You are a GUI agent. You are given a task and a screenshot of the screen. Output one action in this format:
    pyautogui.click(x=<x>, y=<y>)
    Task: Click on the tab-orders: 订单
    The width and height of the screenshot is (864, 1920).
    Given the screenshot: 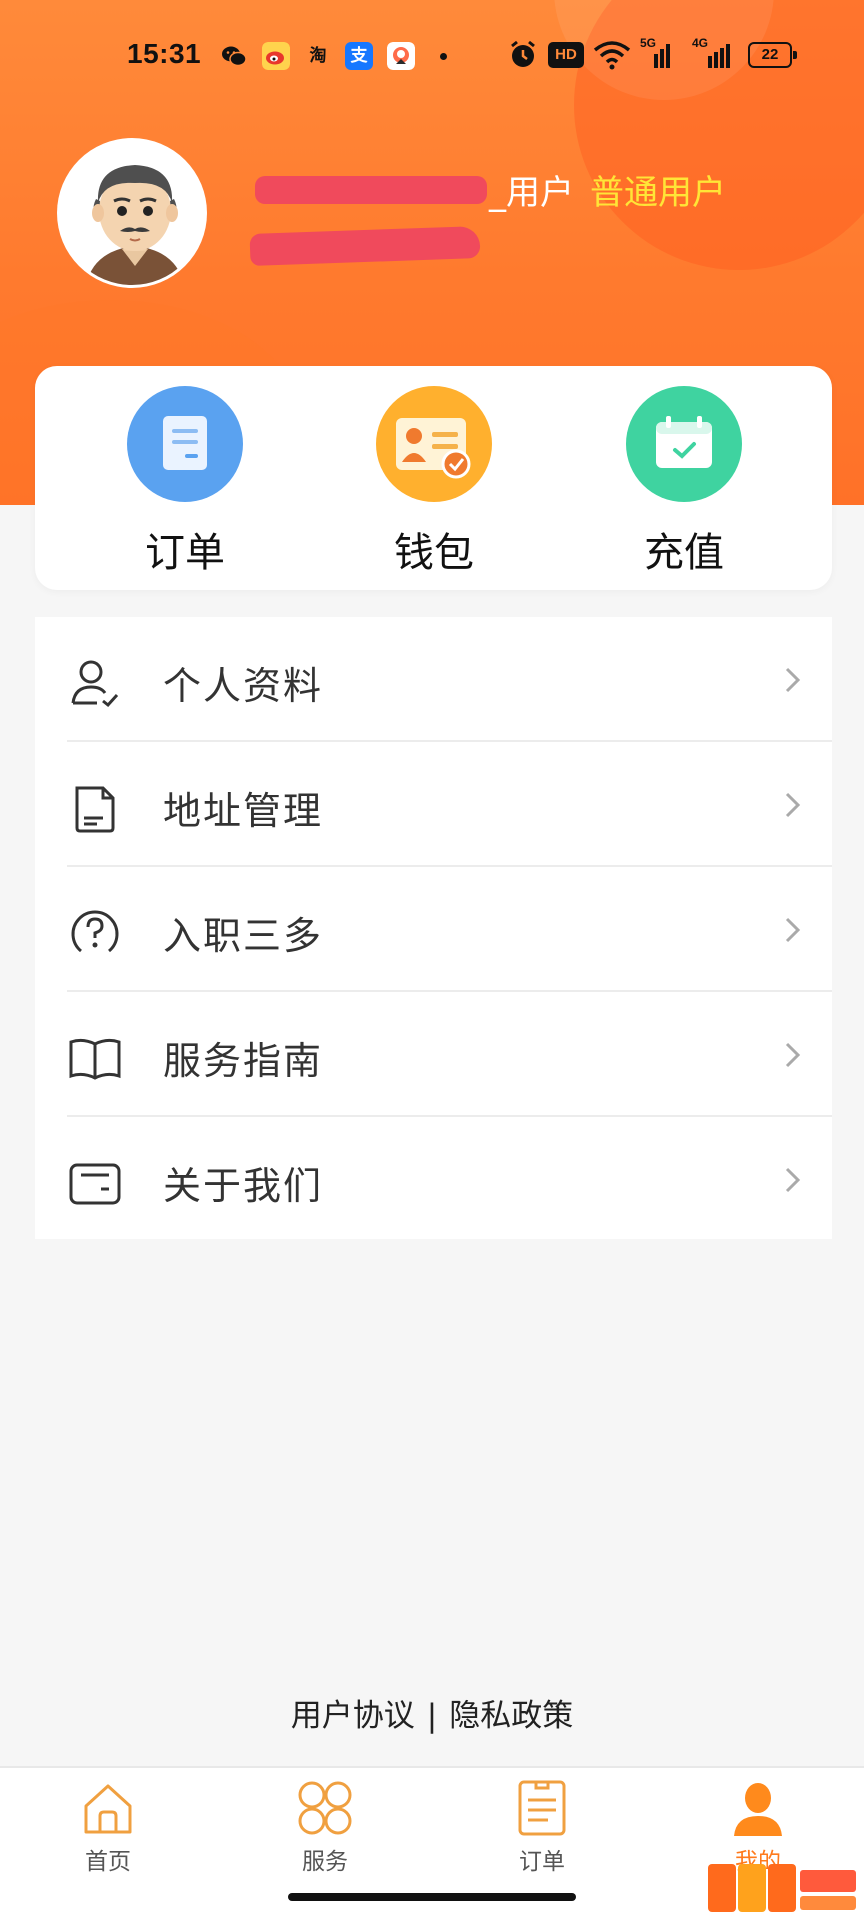 What is the action you would take?
    pyautogui.click(x=542, y=1833)
    